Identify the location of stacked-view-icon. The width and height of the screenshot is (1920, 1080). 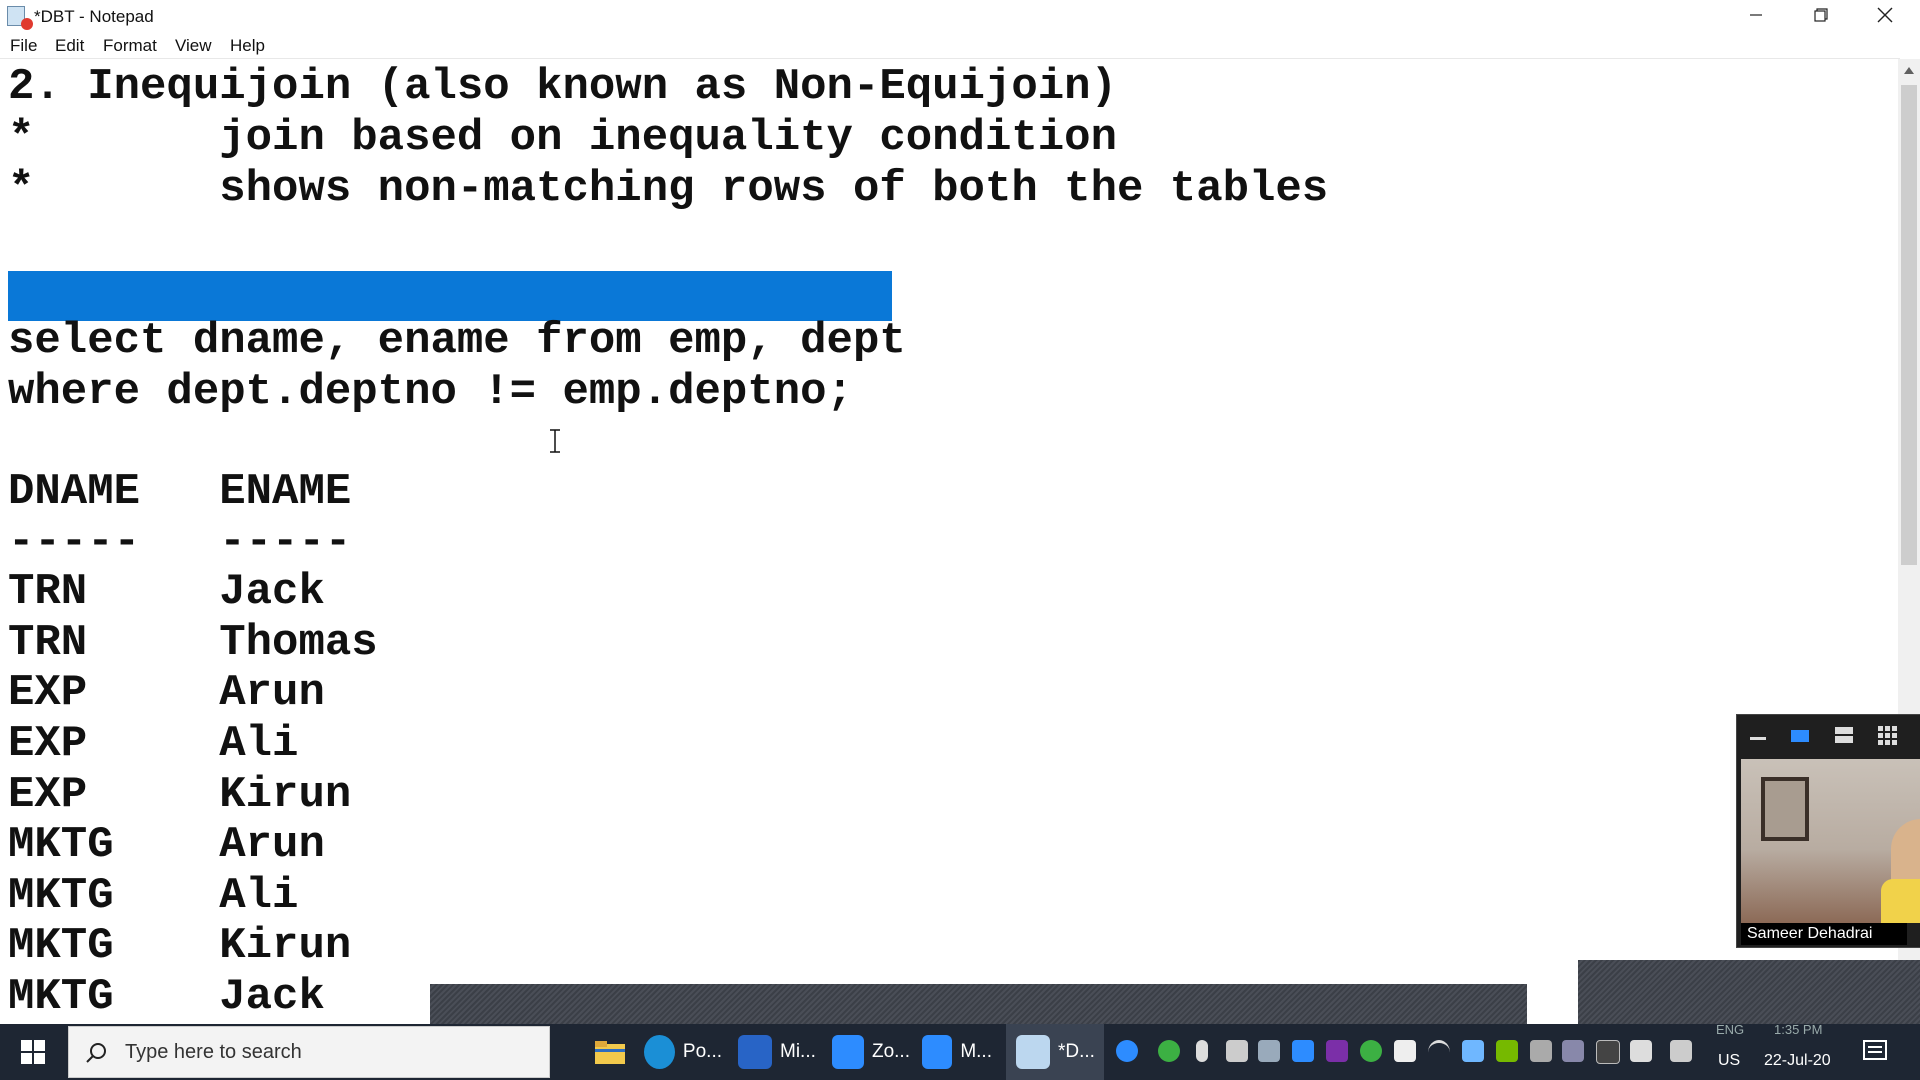
(1844, 735).